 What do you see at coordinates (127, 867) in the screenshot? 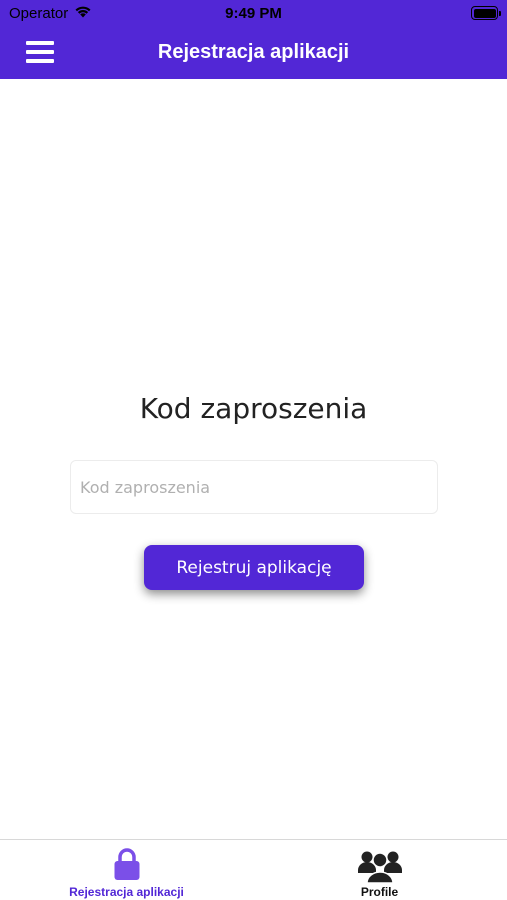
I see `lock-icon` at bounding box center [127, 867].